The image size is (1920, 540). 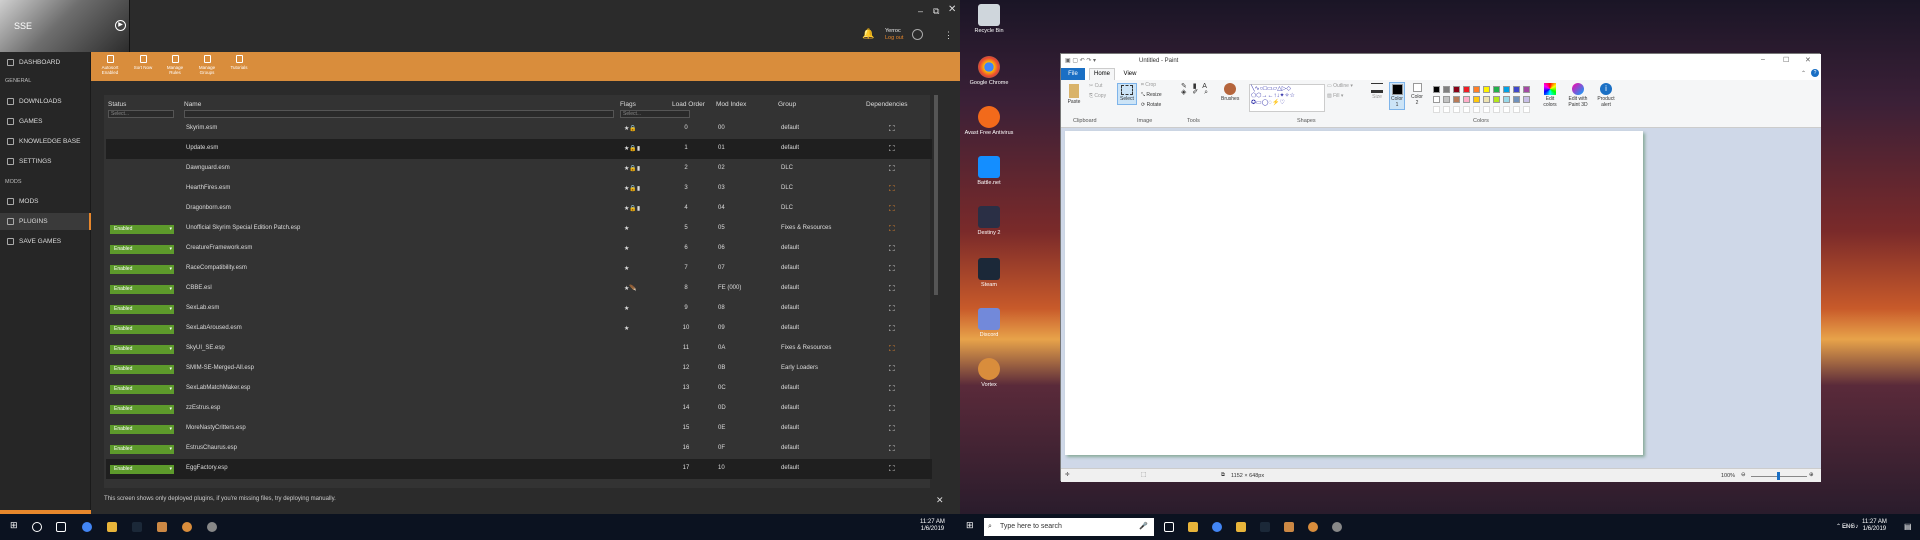 What do you see at coordinates (936, 11) in the screenshot?
I see `maximize-icon: ⧉` at bounding box center [936, 11].